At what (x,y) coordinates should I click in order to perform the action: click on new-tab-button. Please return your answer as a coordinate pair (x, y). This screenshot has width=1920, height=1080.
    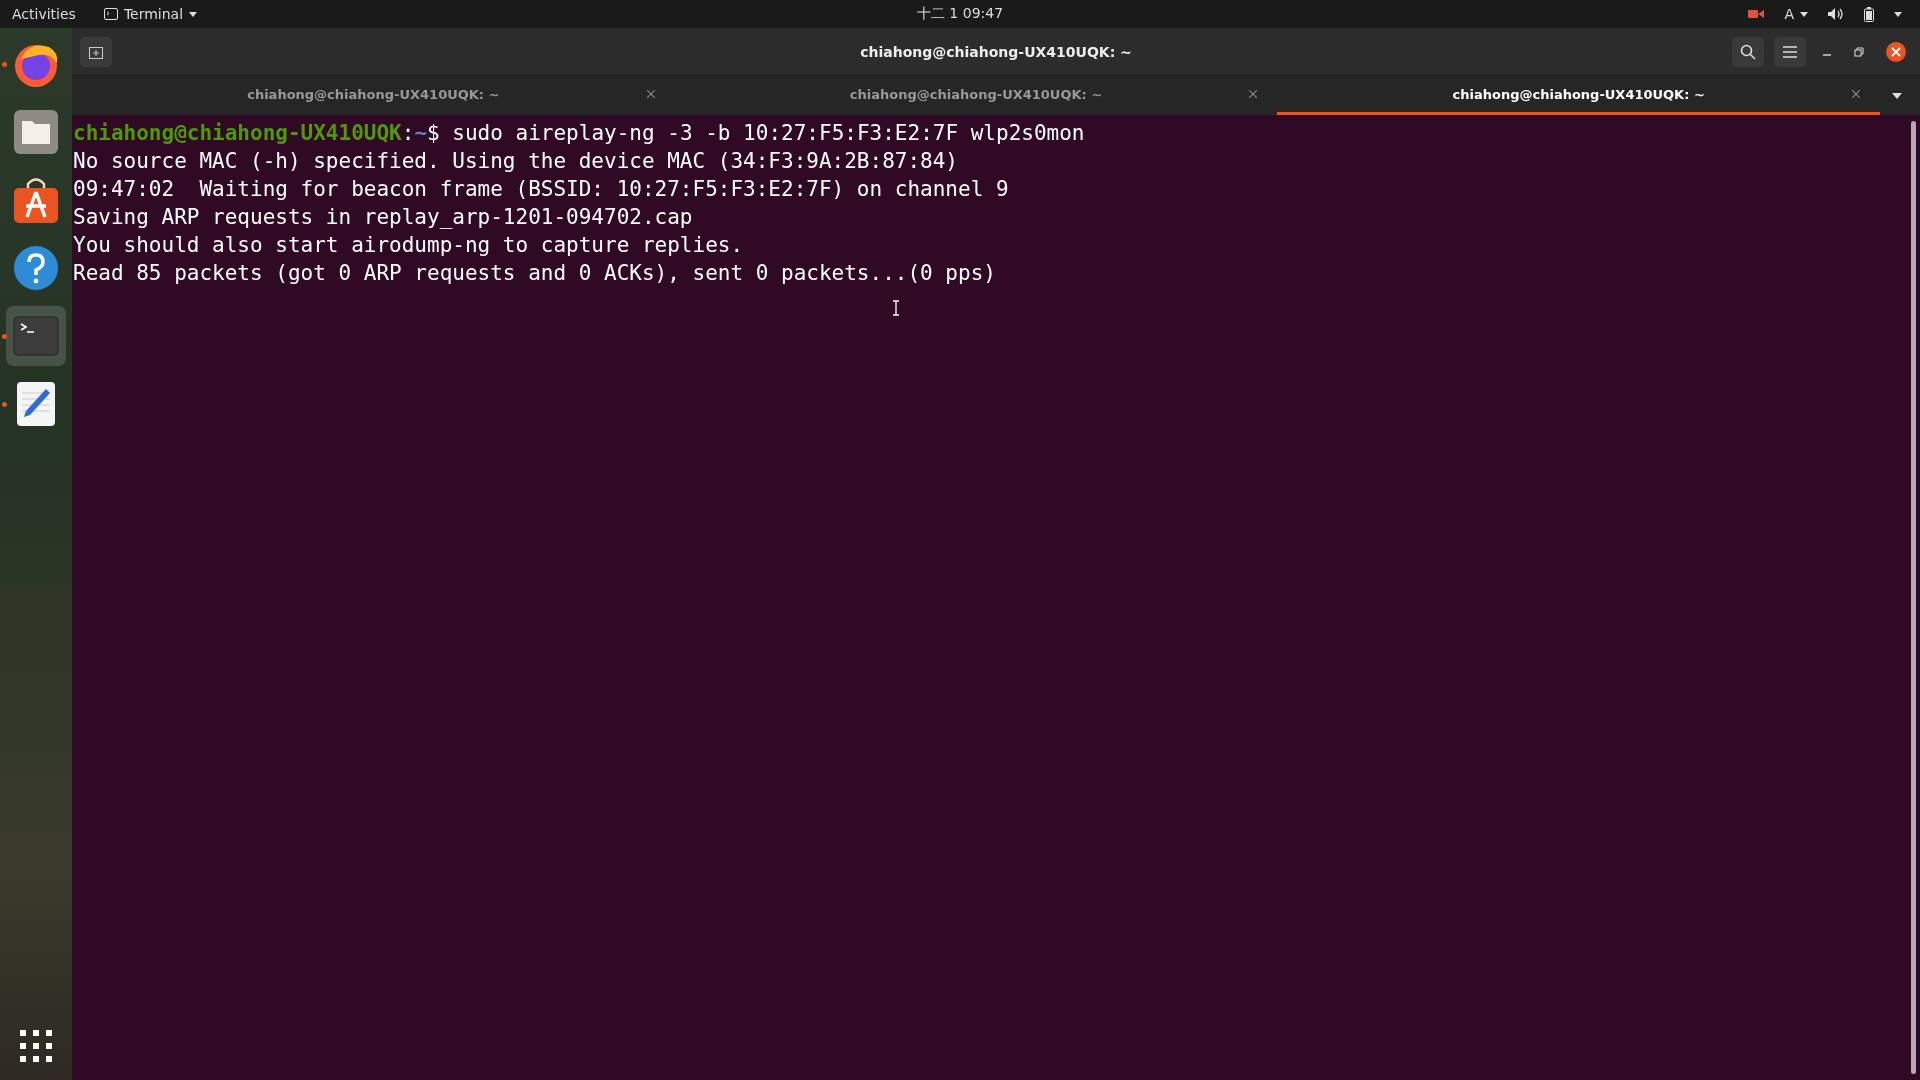
    Looking at the image, I should click on (96, 51).